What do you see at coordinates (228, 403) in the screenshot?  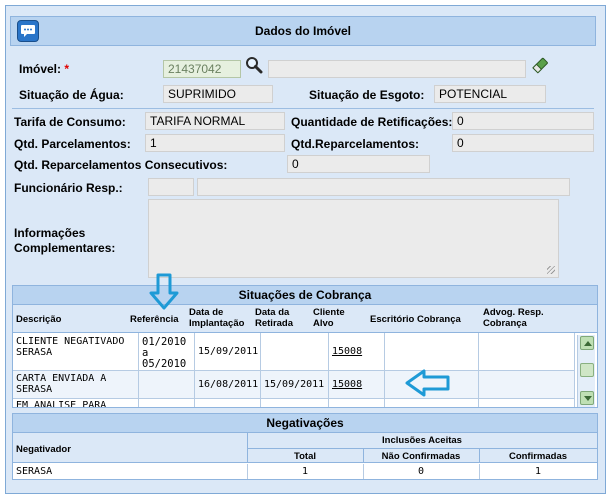 I see `cell-data-implantacao` at bounding box center [228, 403].